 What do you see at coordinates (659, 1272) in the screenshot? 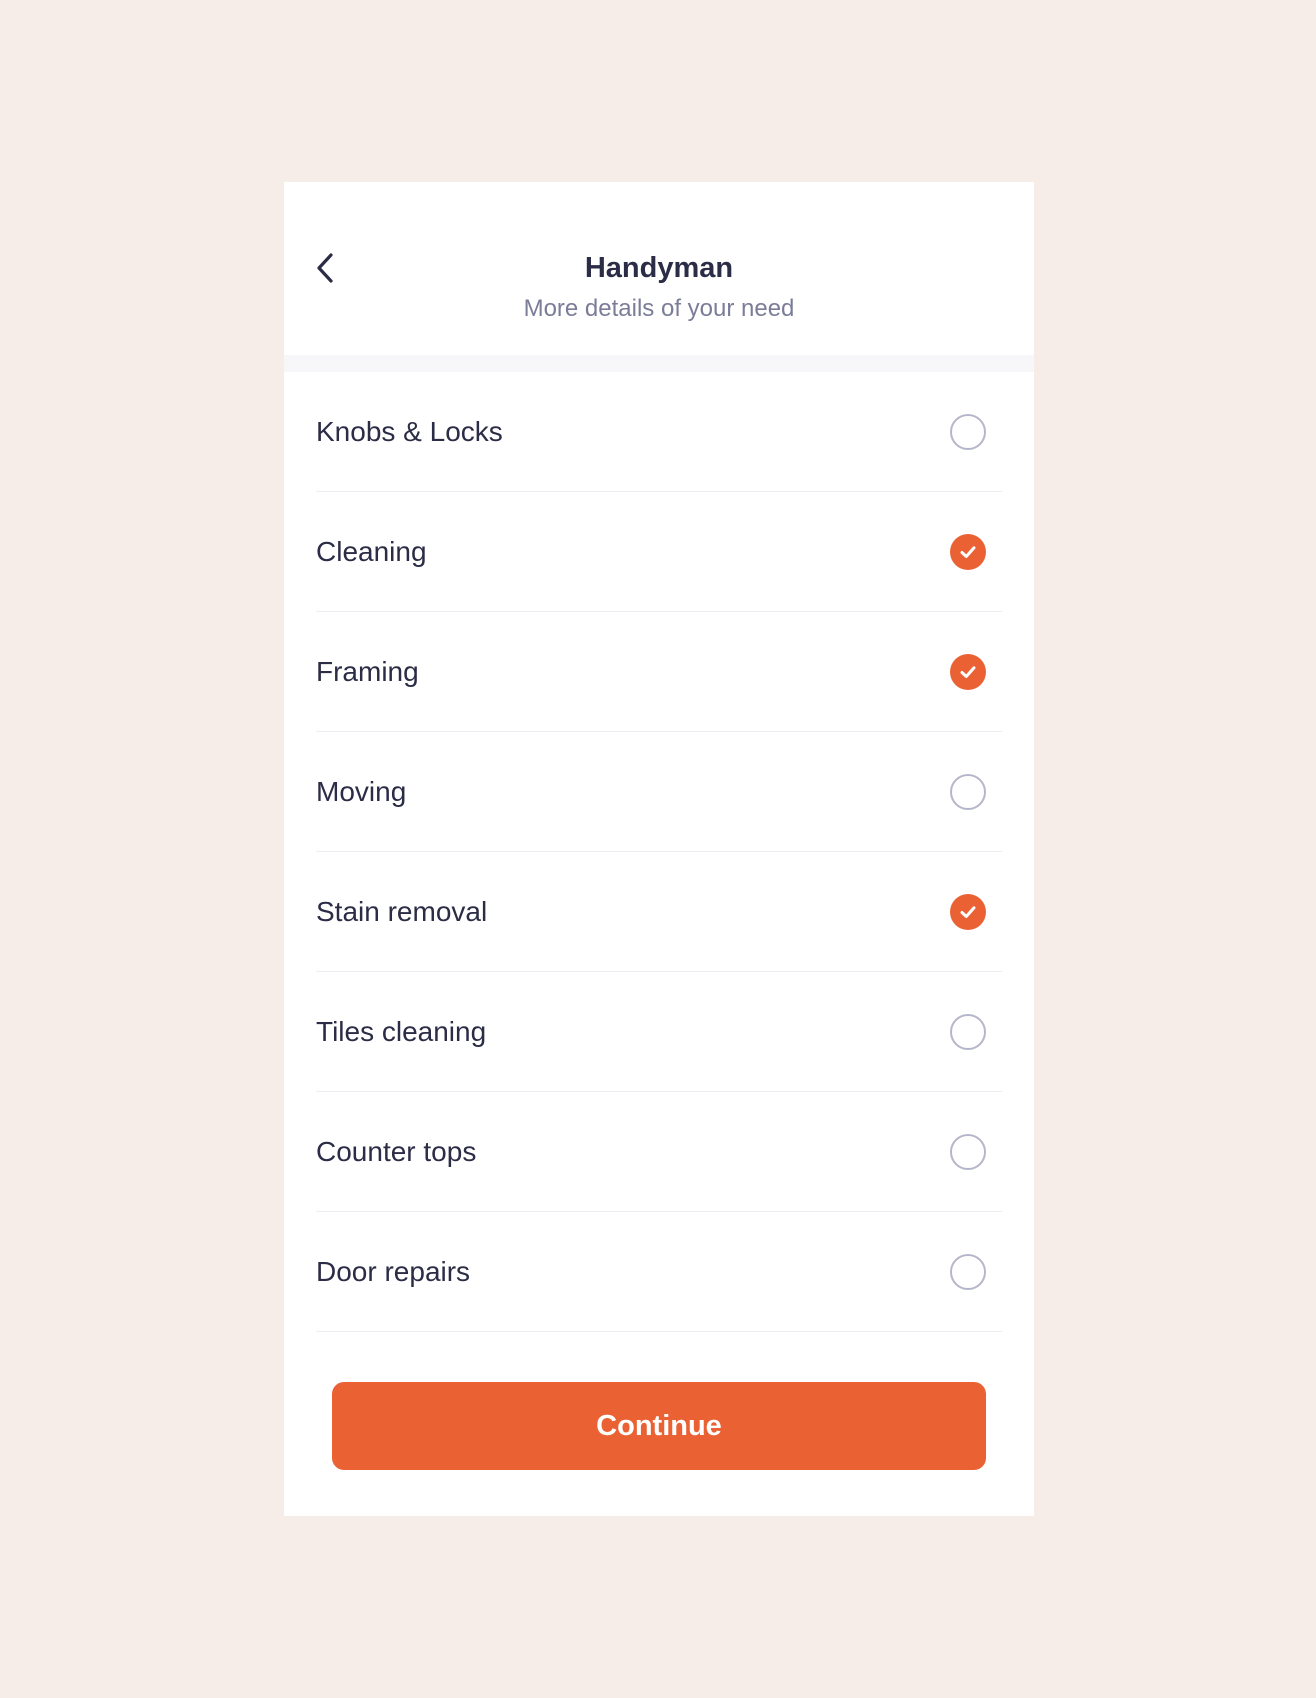
I see `option-row: Door repairs` at bounding box center [659, 1272].